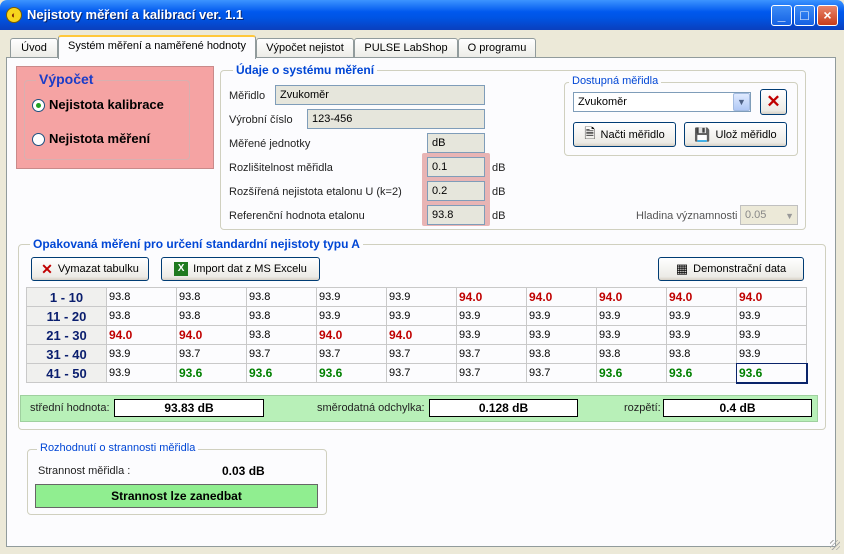 This screenshot has width=844, height=554. Describe the element at coordinates (34, 48) in the screenshot. I see `tab-uvod: Úvod` at that location.